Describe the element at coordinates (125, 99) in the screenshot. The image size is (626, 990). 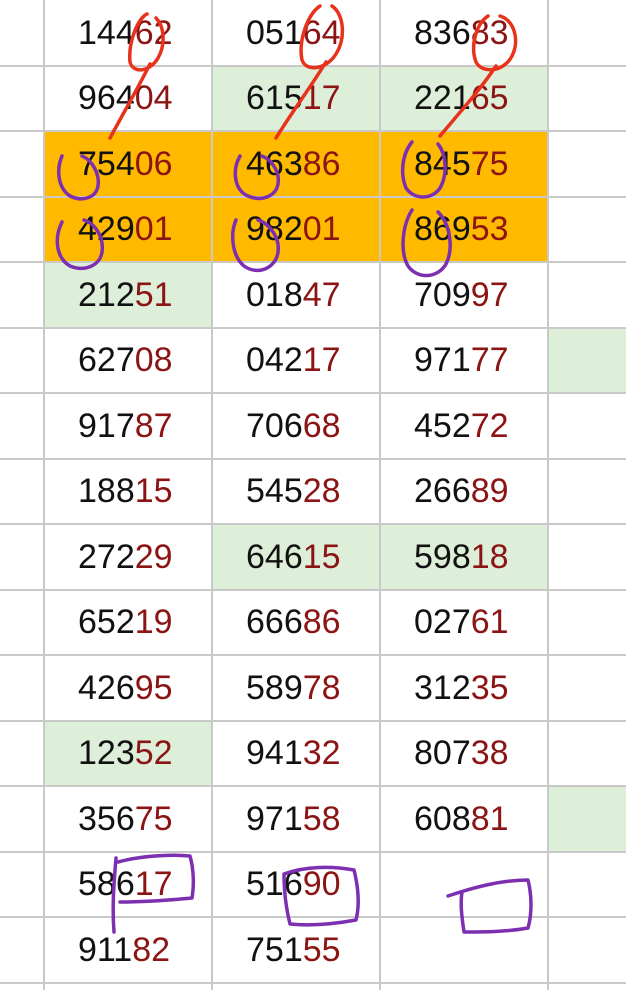
I see `table-cell: 964 04` at that location.